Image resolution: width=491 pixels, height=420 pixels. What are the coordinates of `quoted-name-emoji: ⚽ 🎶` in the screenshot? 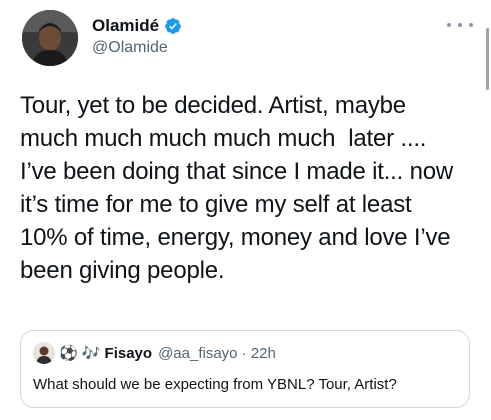 It's located at (80, 353).